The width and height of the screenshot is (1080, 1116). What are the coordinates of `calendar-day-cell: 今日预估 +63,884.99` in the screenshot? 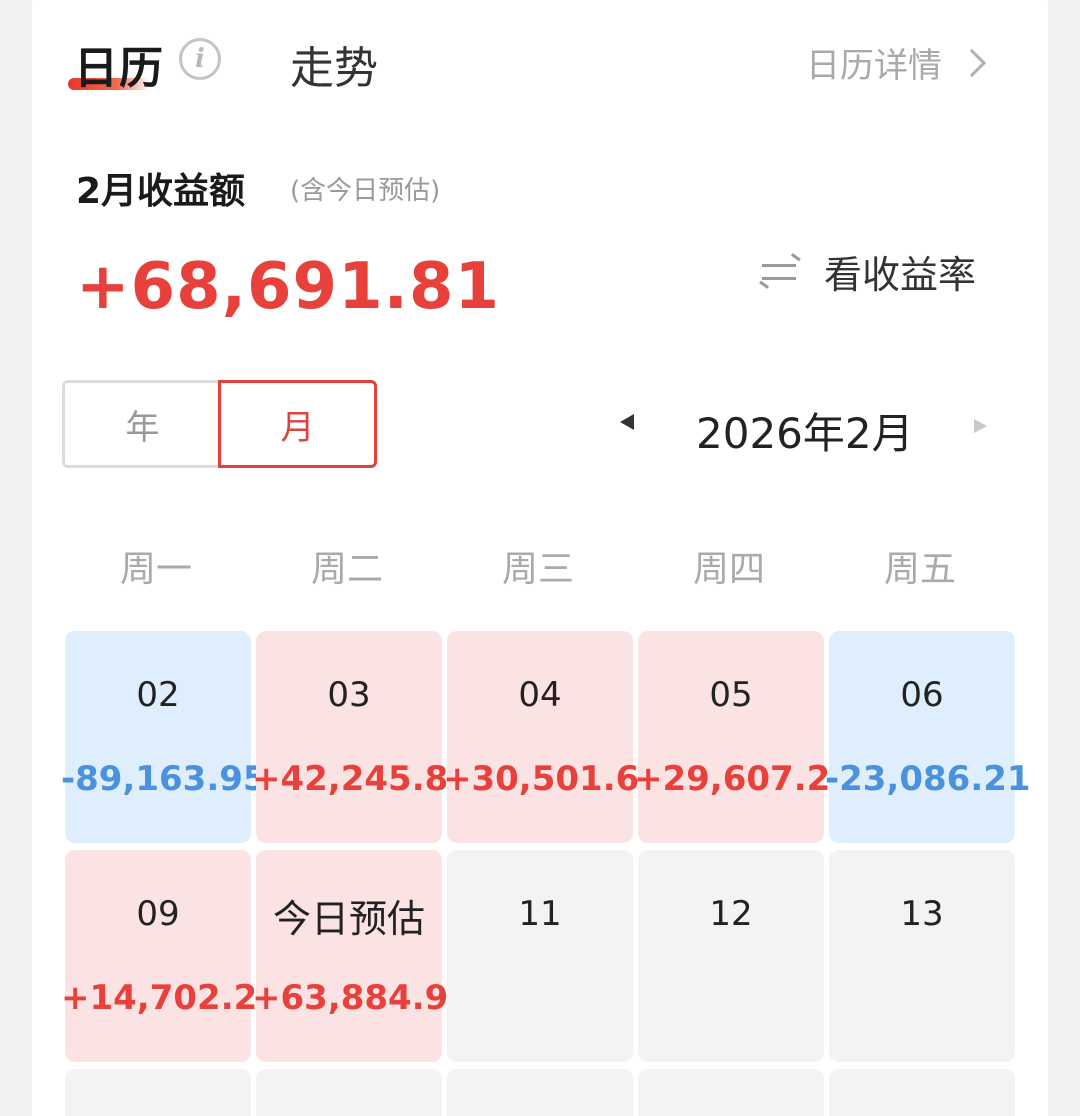 It's located at (362, 956).